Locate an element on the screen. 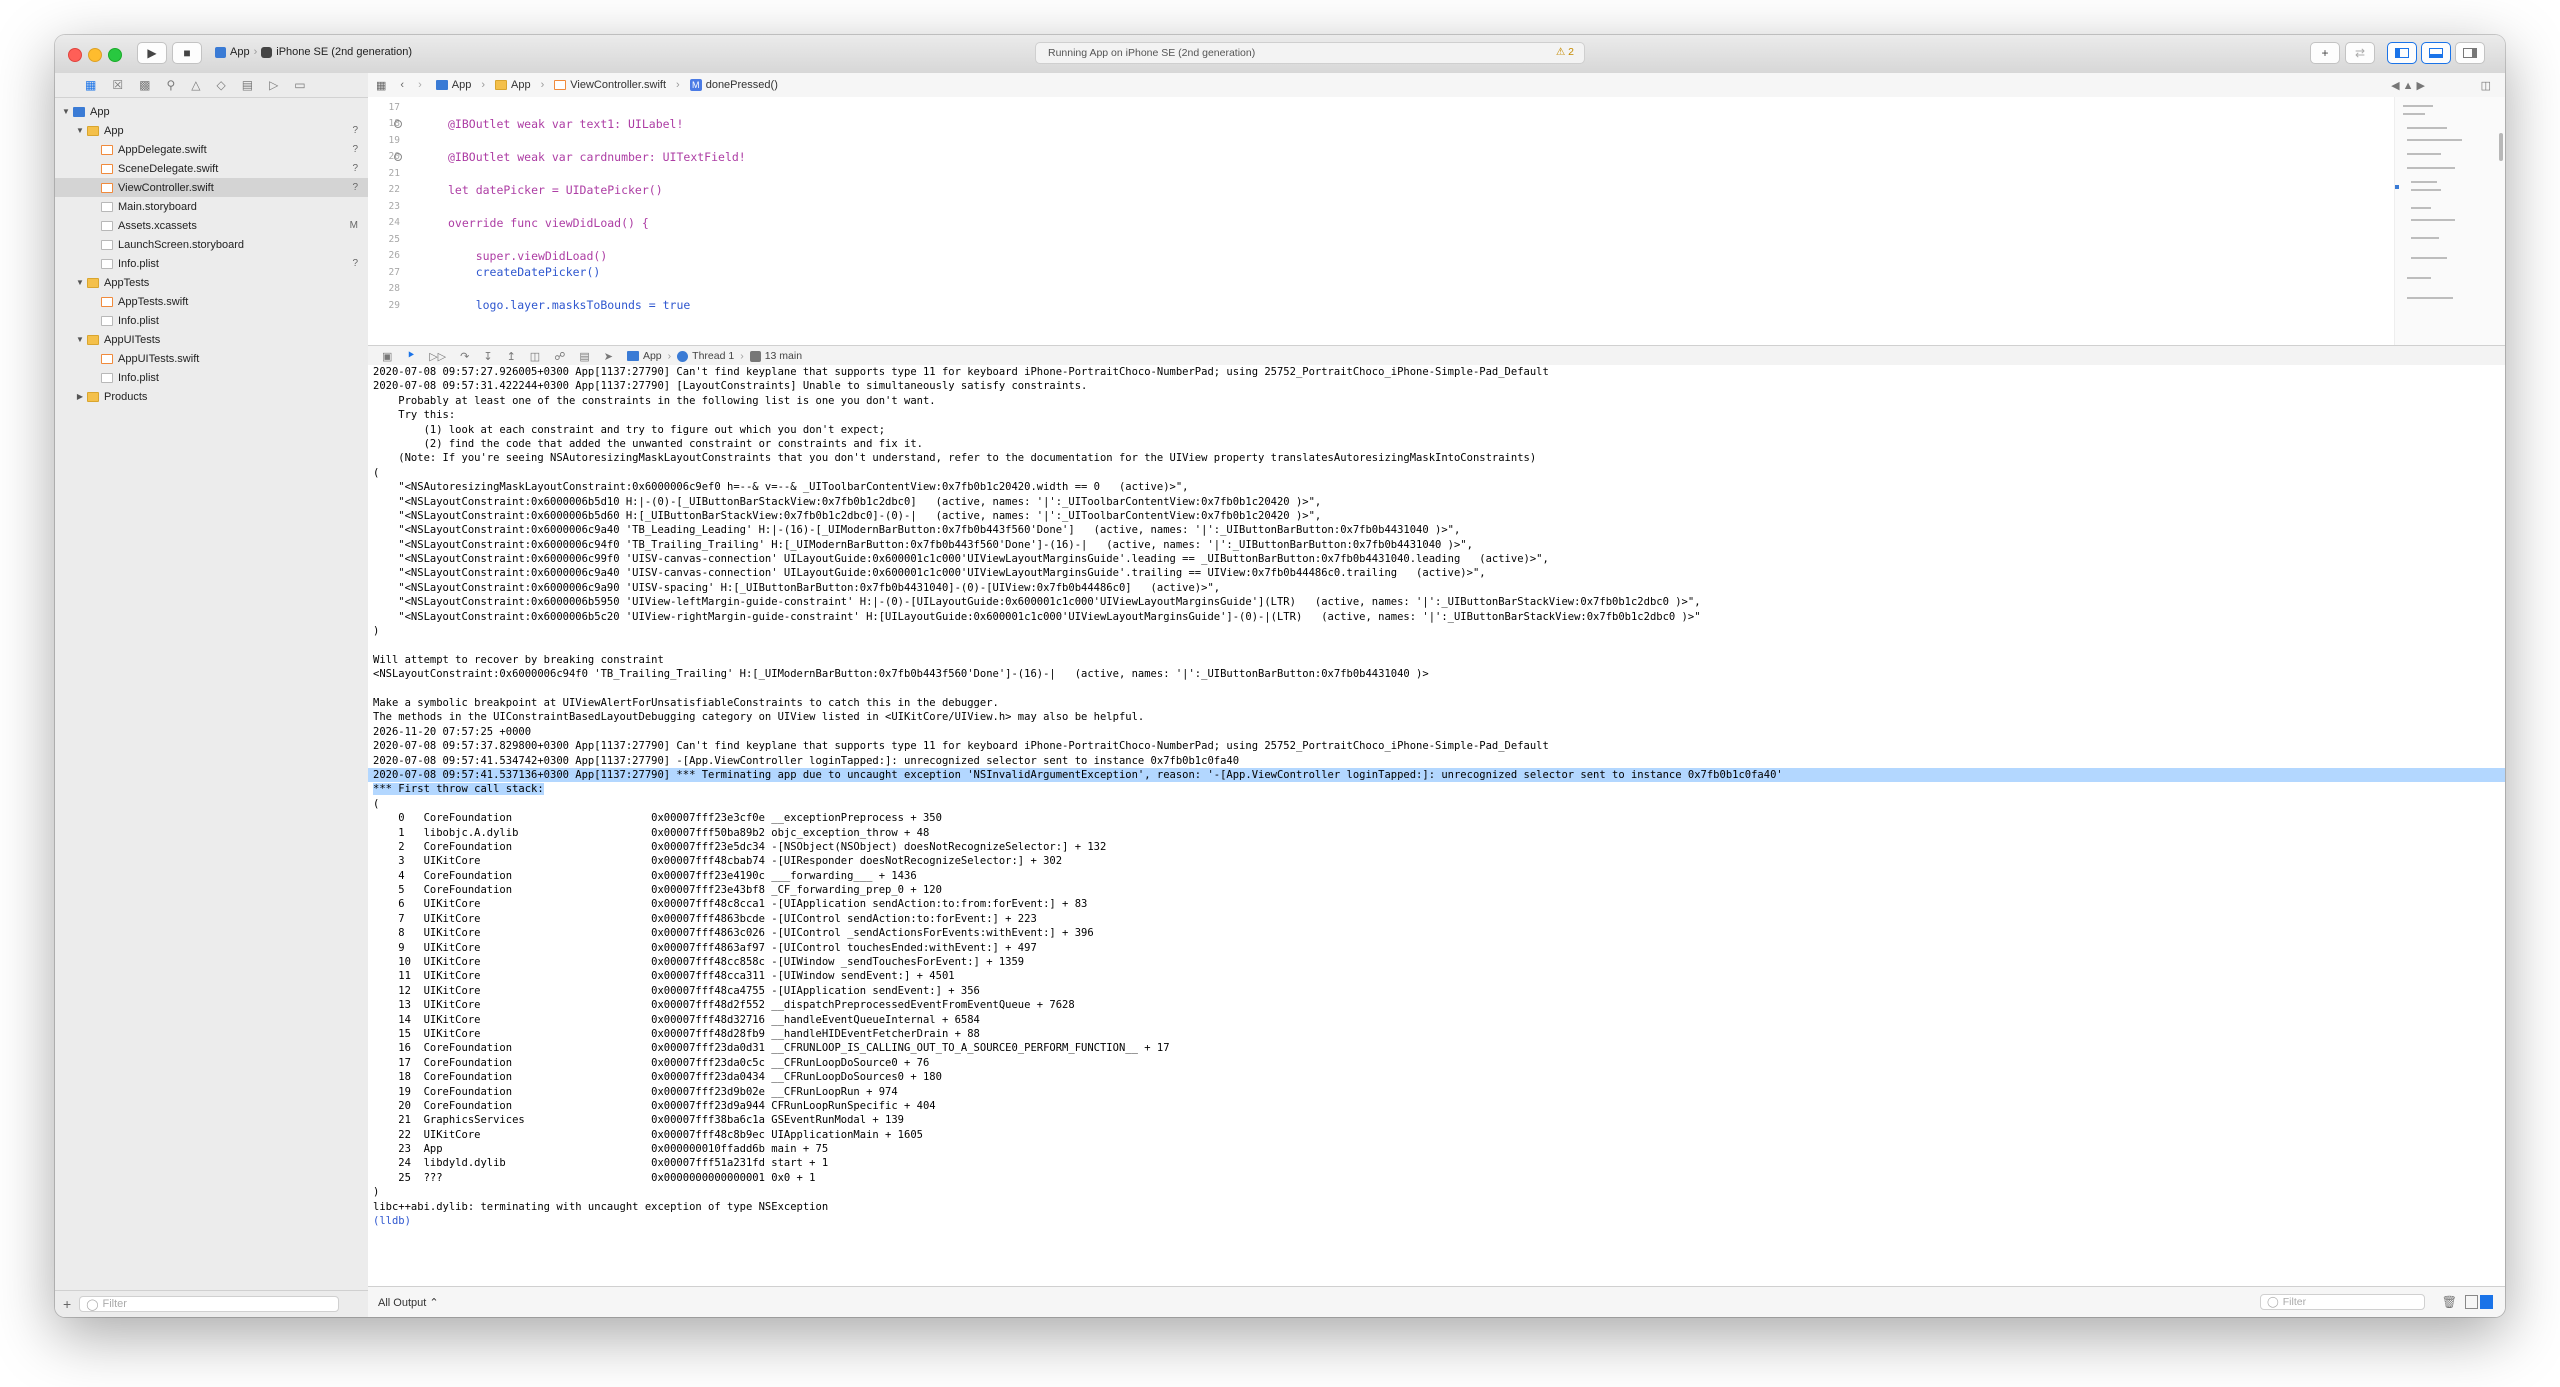 This screenshot has width=2560, height=1387. breadcrumb-file: ViewController.swift is located at coordinates (618, 85).